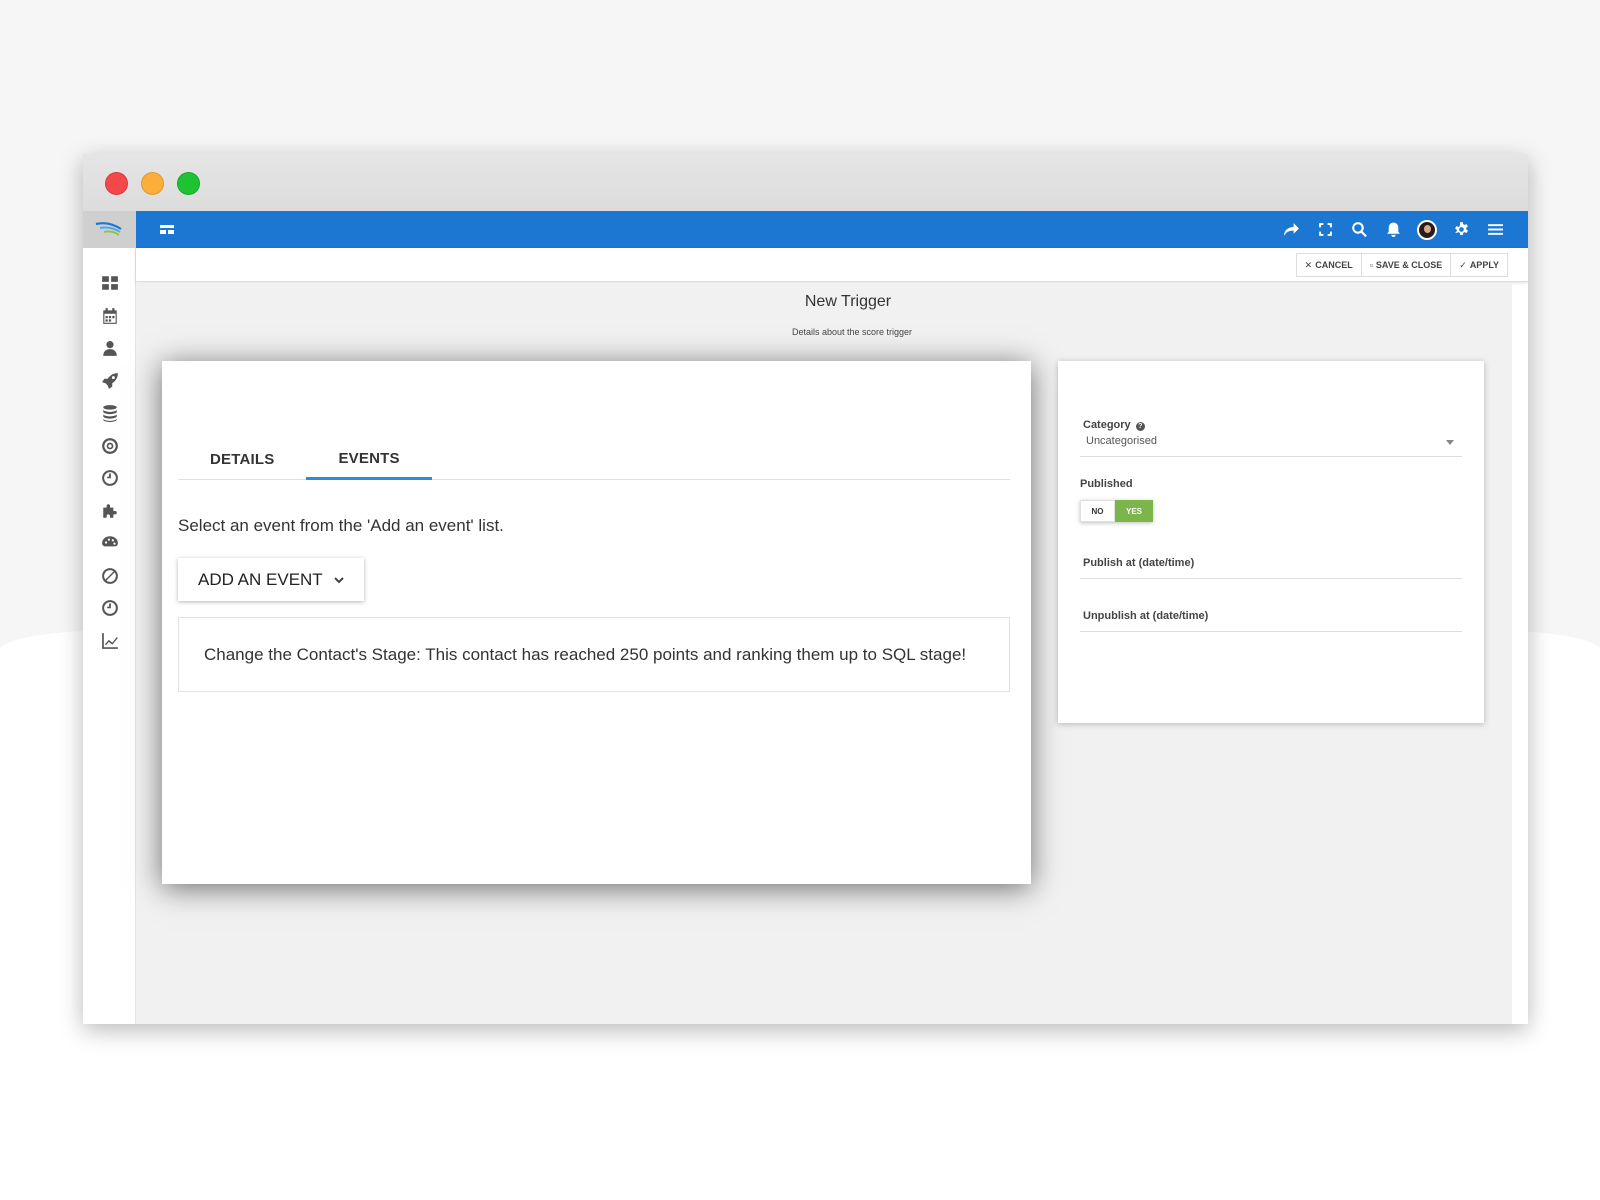 The height and width of the screenshot is (1200, 1600). What do you see at coordinates (188, 183) in the screenshot?
I see `maximize-window-button` at bounding box center [188, 183].